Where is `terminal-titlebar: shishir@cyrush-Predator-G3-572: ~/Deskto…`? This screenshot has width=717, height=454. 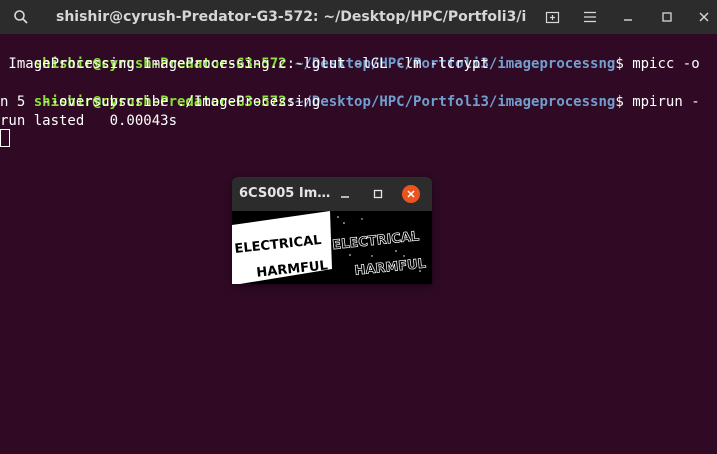 terminal-titlebar: shishir@cyrush-Predator-G3-572: ~/Deskto… is located at coordinates (358, 17).